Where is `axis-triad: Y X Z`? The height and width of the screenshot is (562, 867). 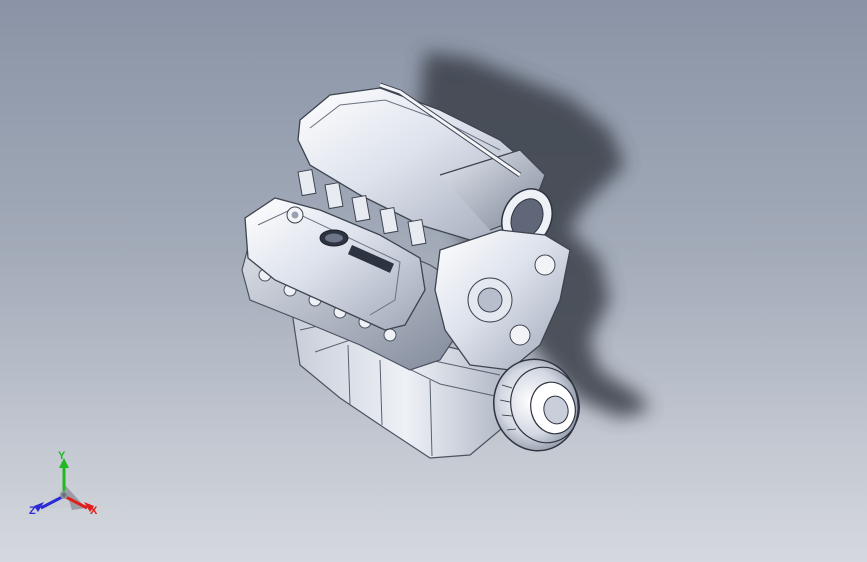
axis-triad: Y X Z is located at coordinates (69, 488).